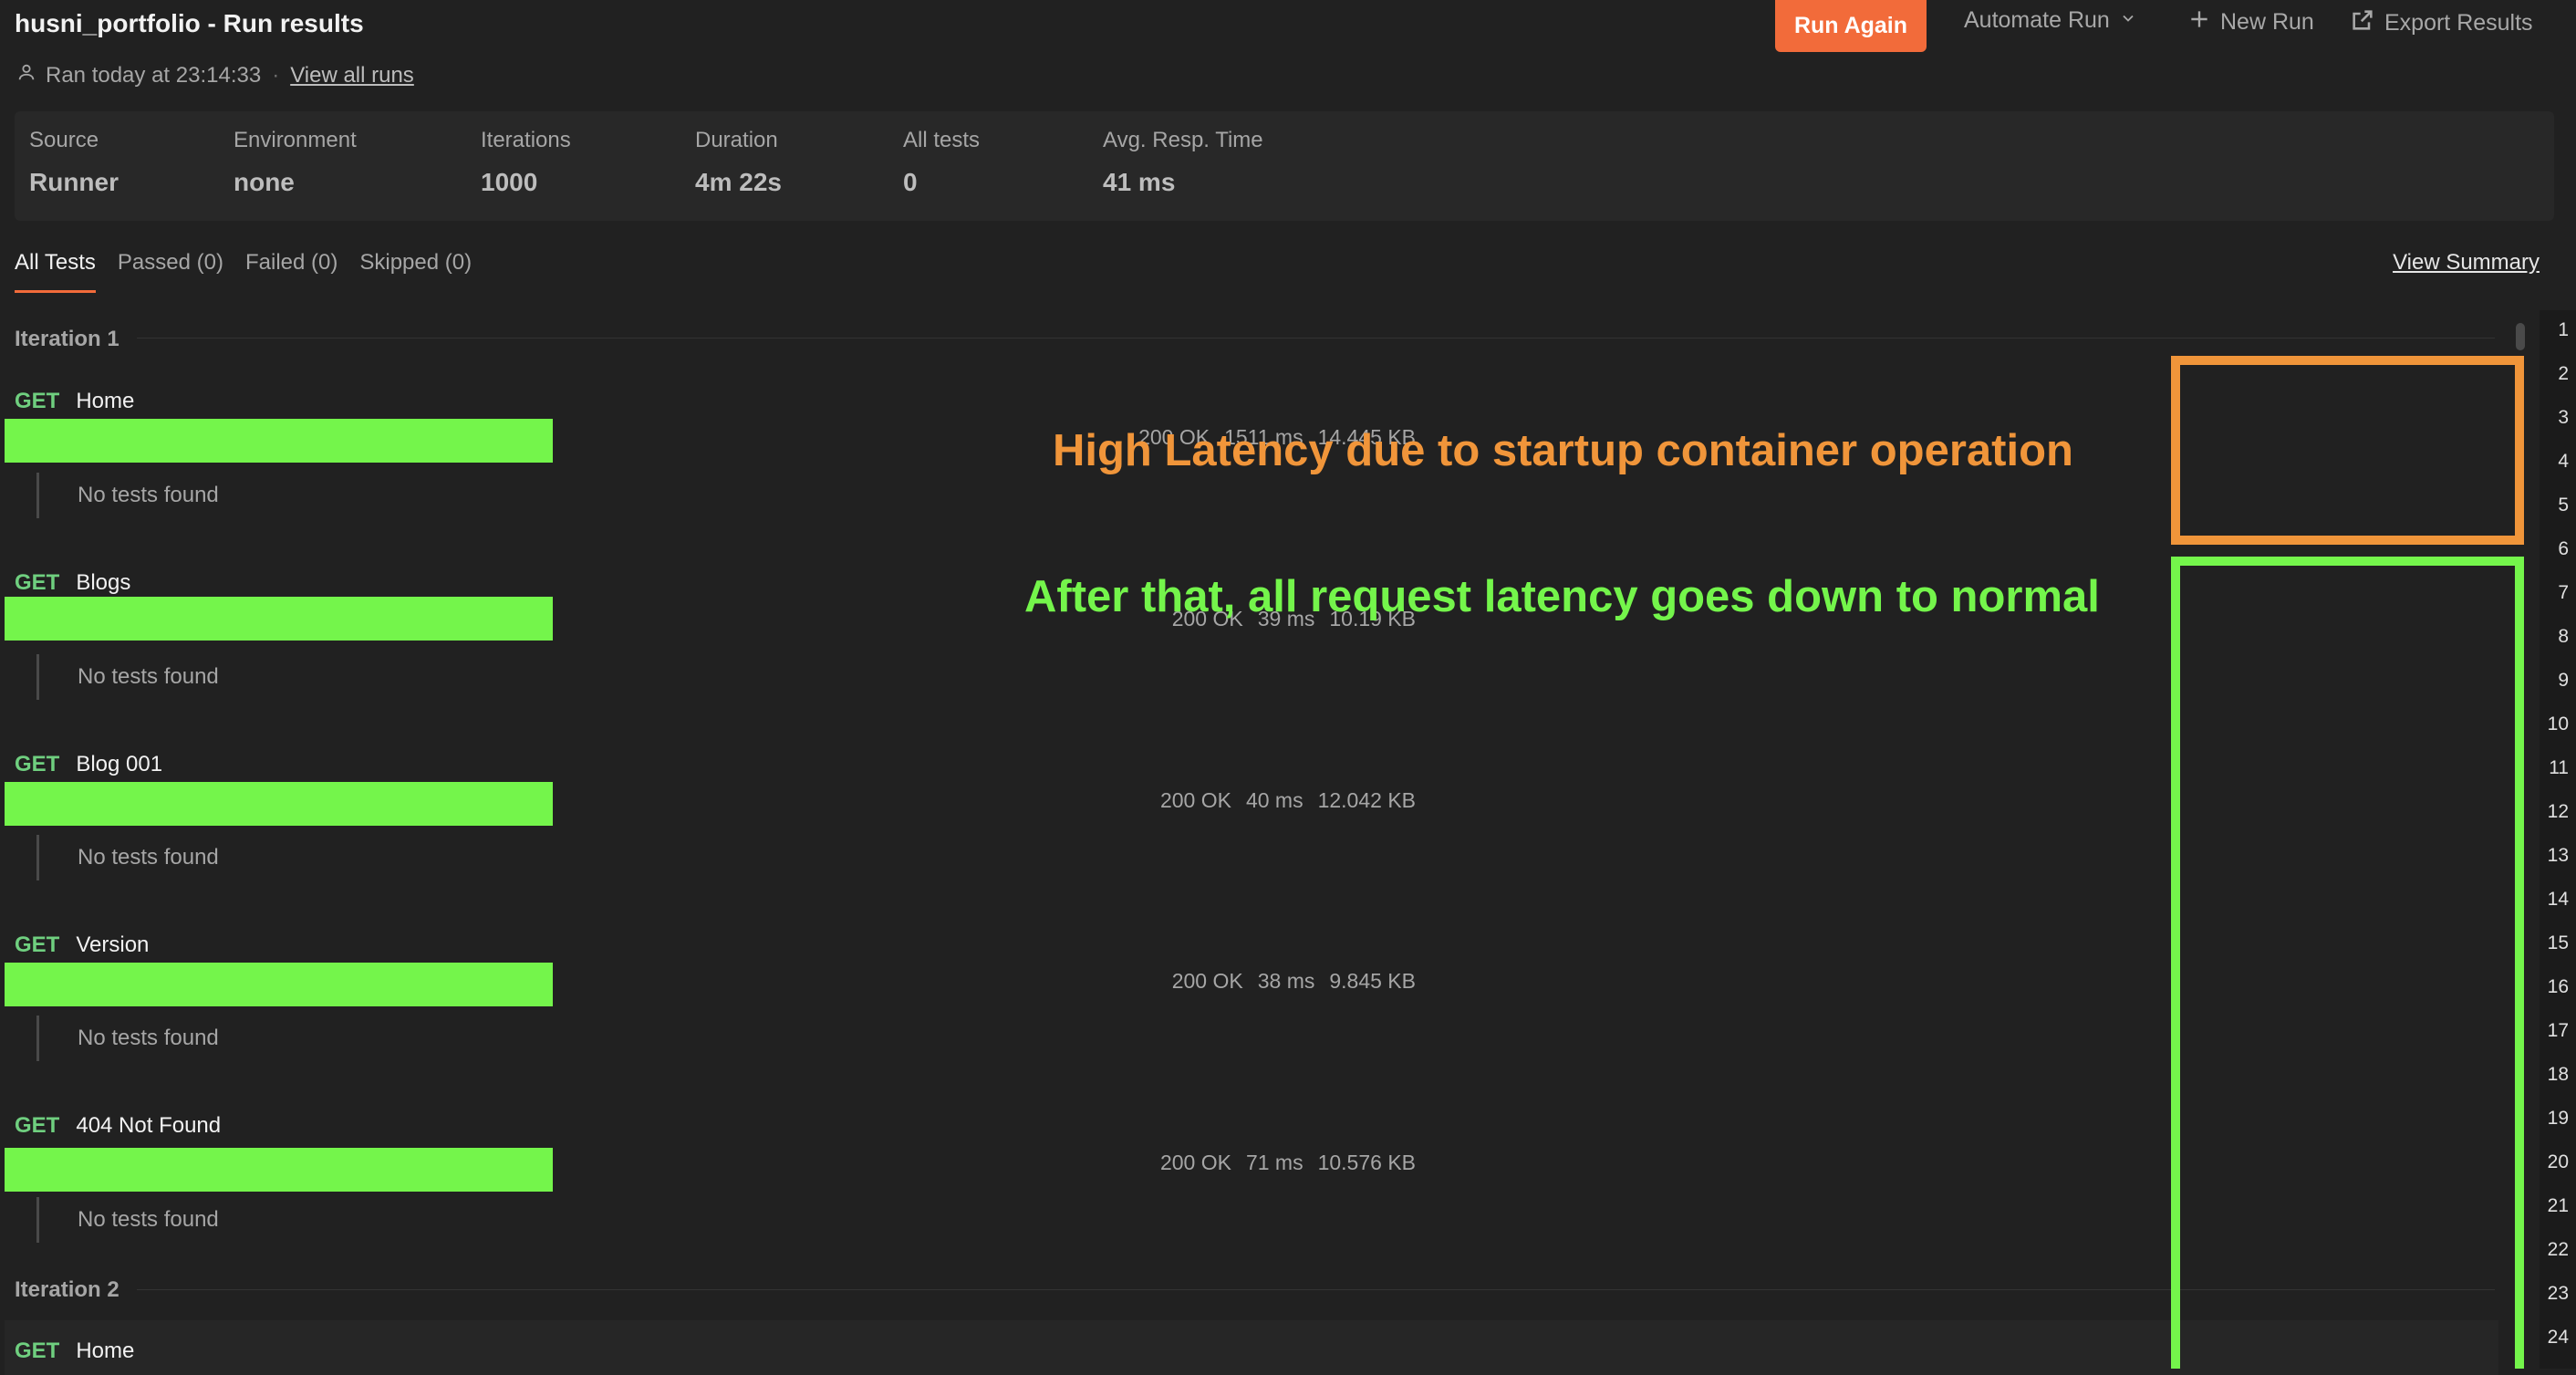 This screenshot has height=1375, width=2576. Describe the element at coordinates (2558, 1206) in the screenshot. I see `gutter-number: 21` at that location.